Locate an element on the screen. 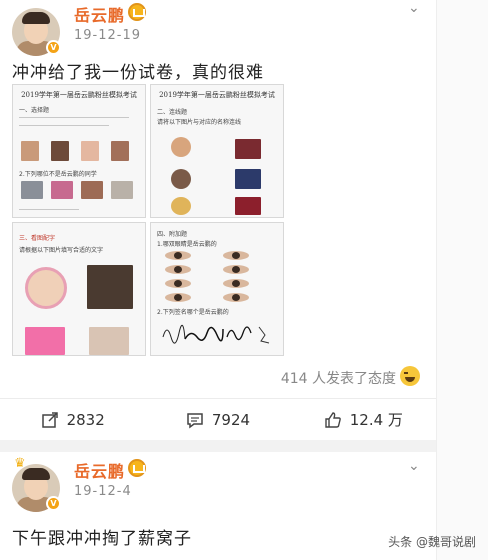 Image resolution: width=488 pixels, height=560 pixels. like-button: 12.4 万 is located at coordinates (363, 419).